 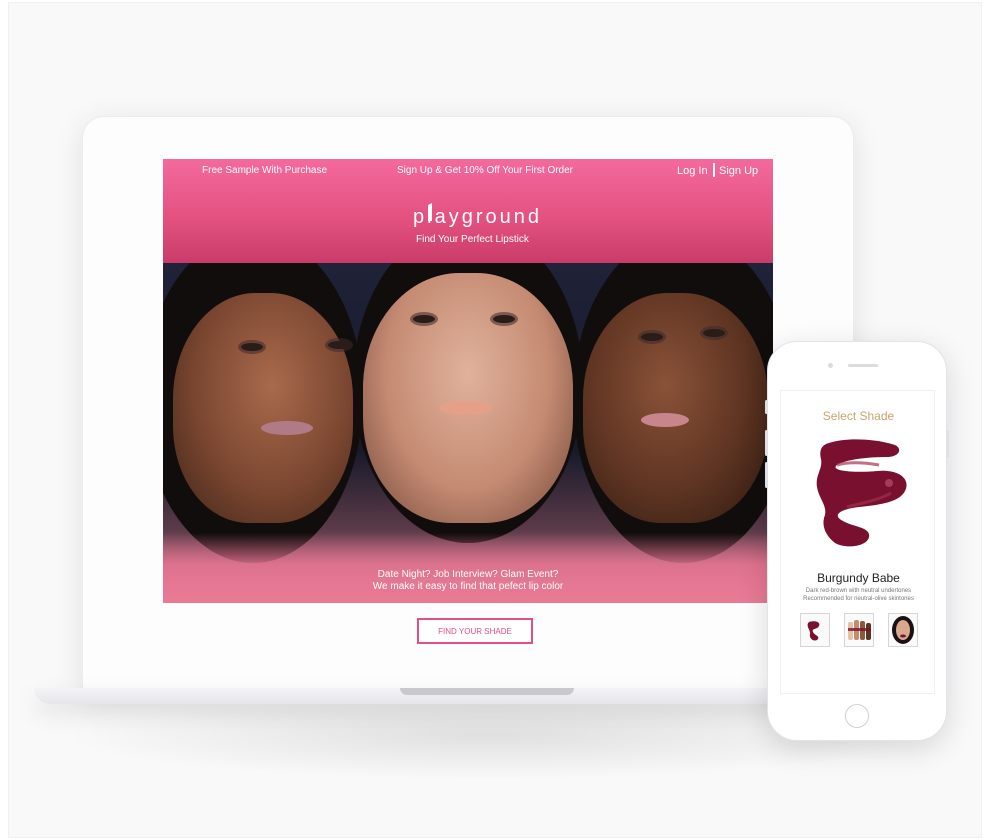 I want to click on thumbnail-skin-tones, so click(x=859, y=630).